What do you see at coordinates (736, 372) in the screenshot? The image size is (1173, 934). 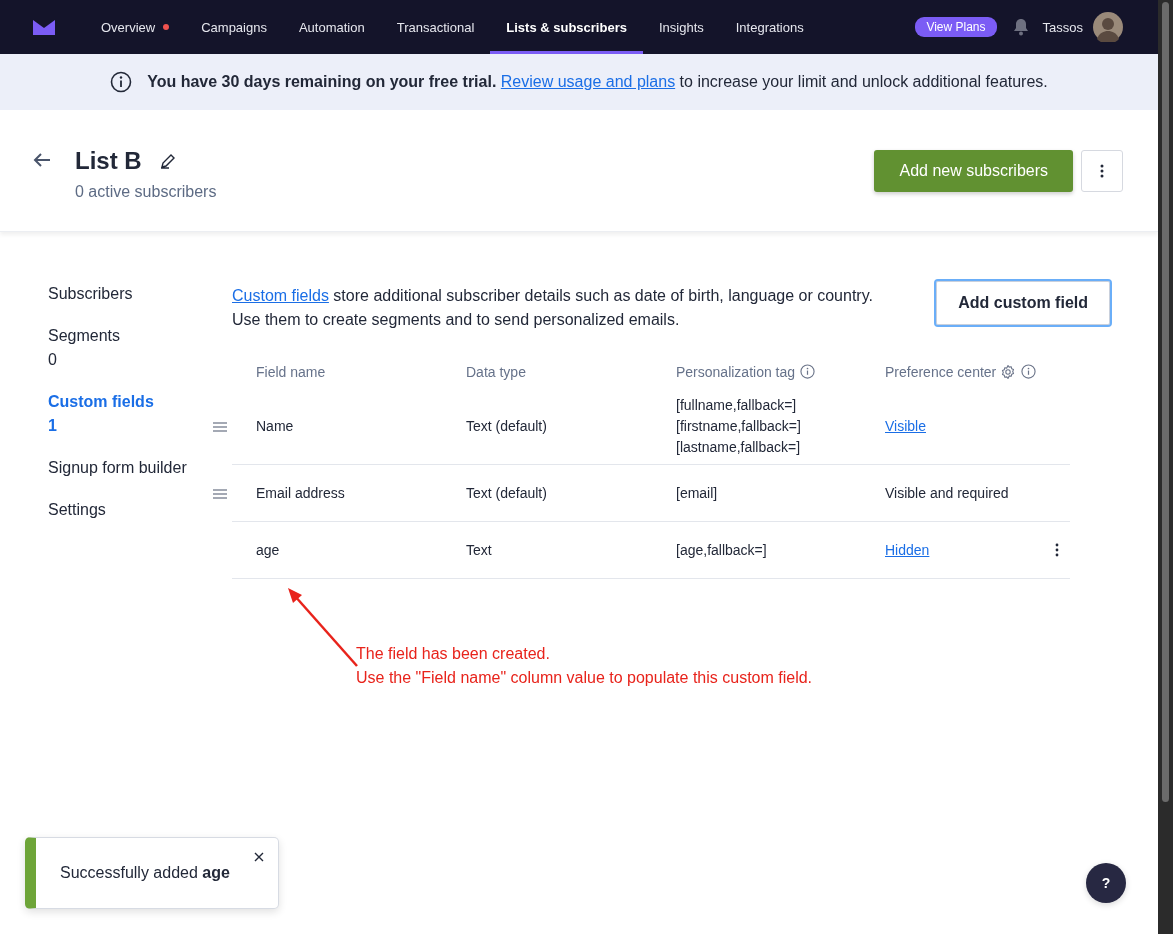 I see `column-label: Personalization tag` at bounding box center [736, 372].